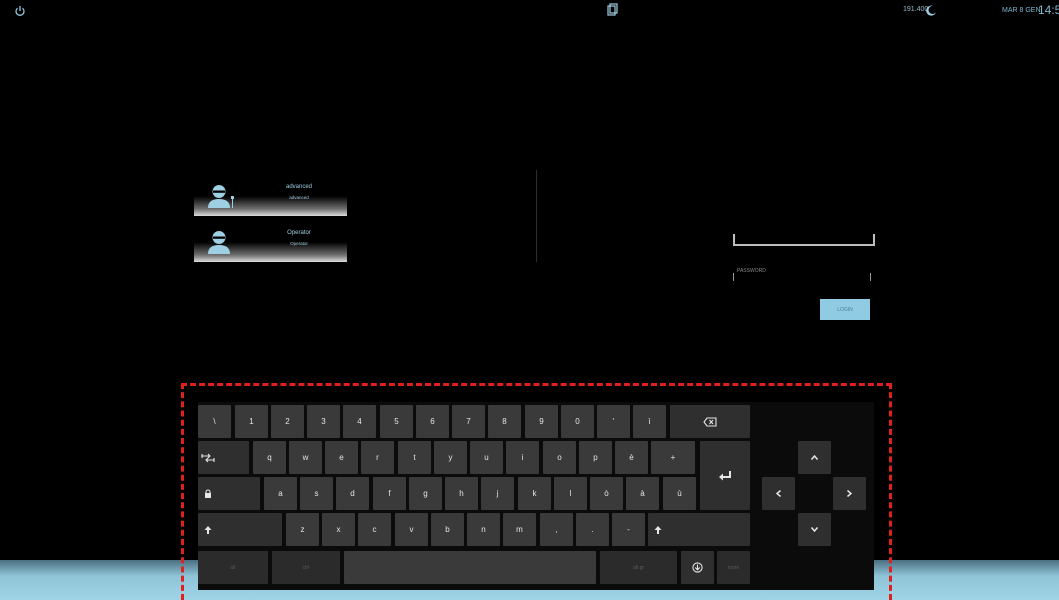 This screenshot has height=600, width=1059. What do you see at coordinates (642, 493) in the screenshot?
I see `key: à` at bounding box center [642, 493].